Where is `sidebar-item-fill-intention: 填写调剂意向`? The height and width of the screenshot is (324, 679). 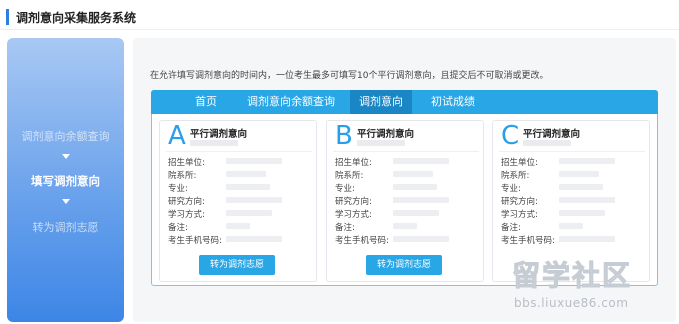
sidebar-item-fill-intention: 填写调剂意向 is located at coordinates (65, 181).